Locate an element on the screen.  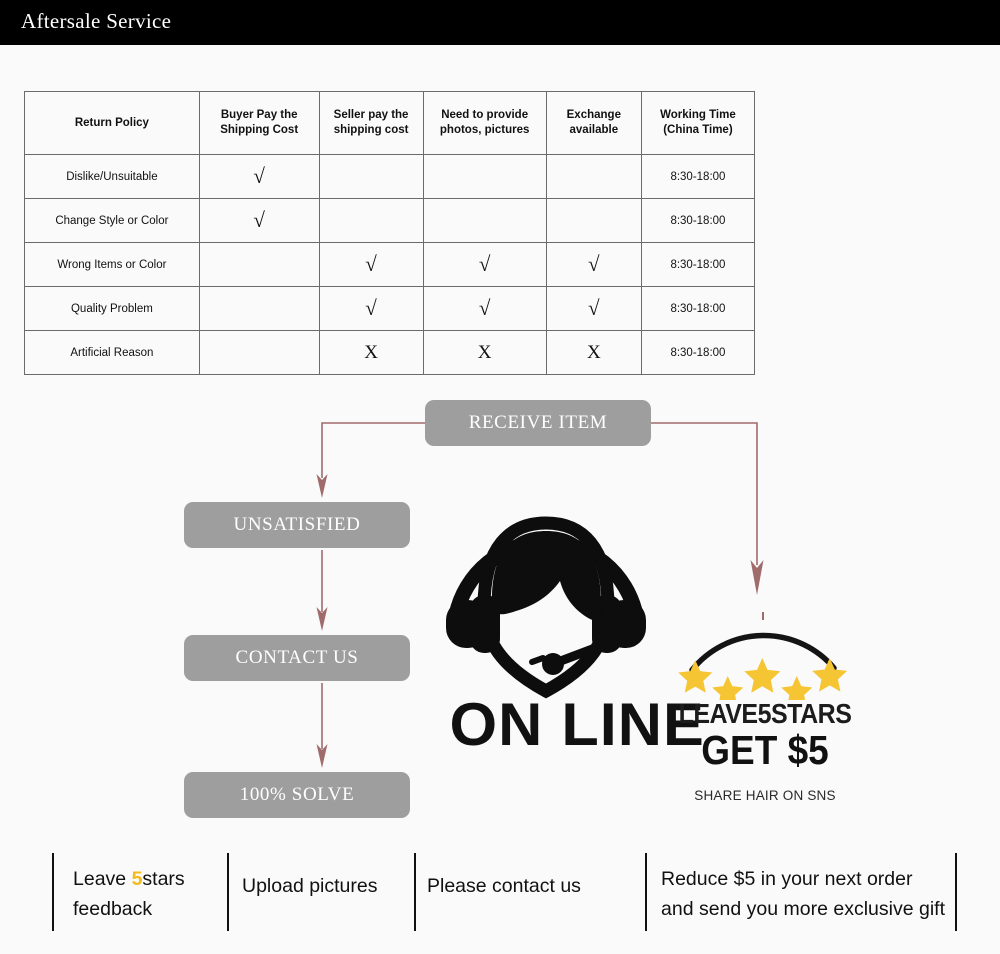
table-row: Wrong Items or Color √ √ √ 8:30-18:00 is located at coordinates (390, 264).